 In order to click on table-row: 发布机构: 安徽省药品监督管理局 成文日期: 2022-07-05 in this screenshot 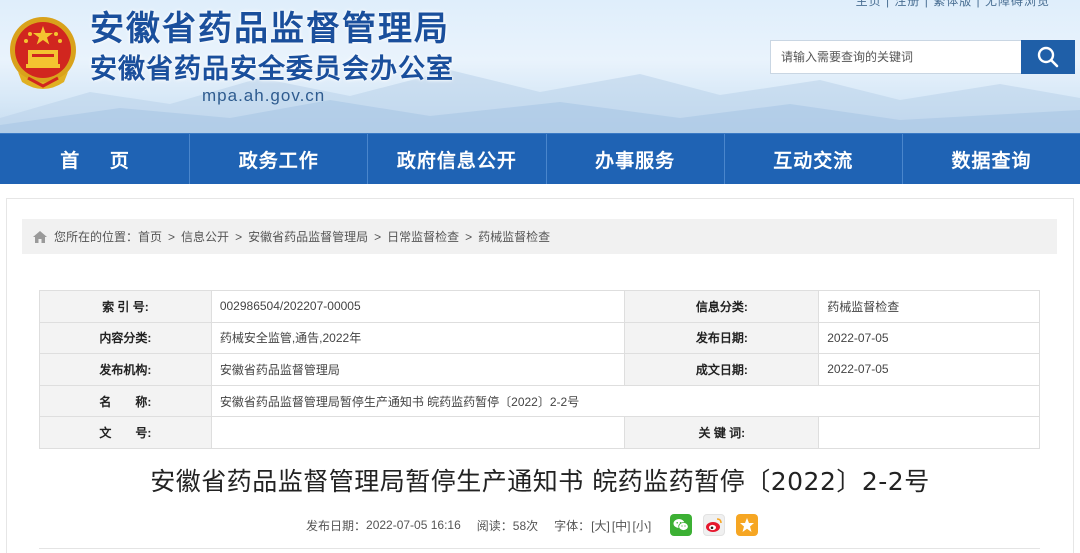, I will do `click(539, 369)`.